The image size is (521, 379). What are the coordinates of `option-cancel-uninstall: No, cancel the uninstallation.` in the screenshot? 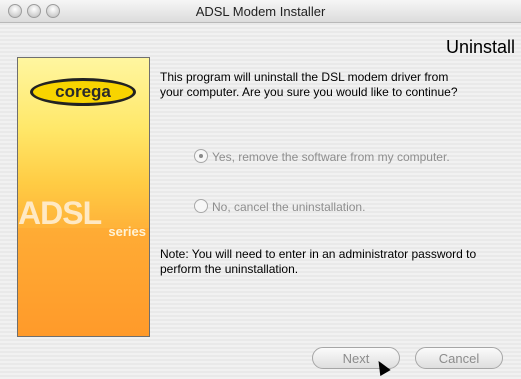 It's located at (279, 206).